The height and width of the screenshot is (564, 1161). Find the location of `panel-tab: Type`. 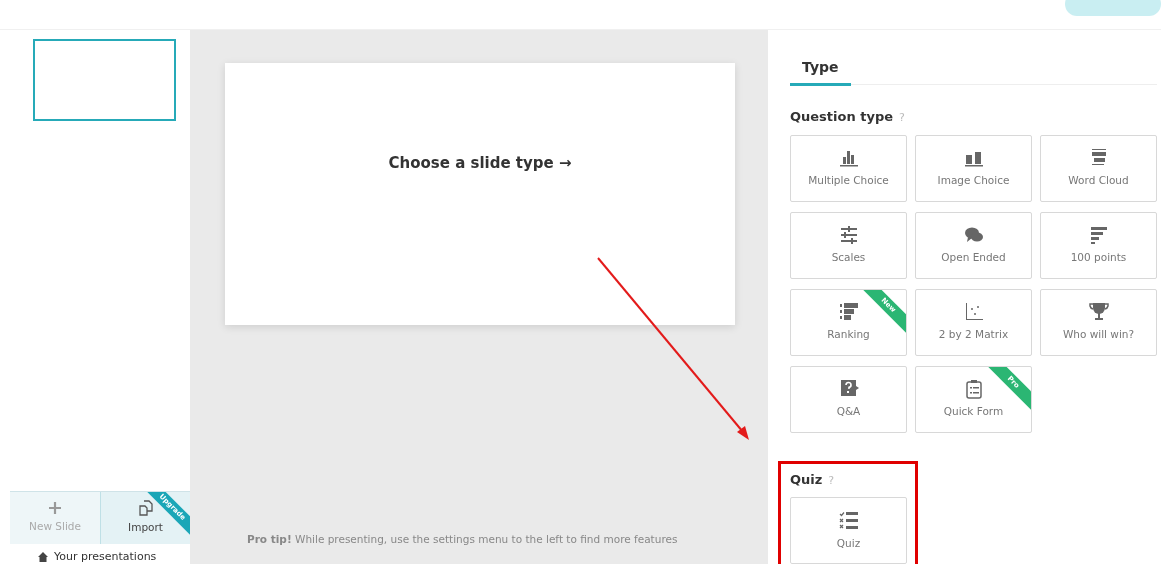

panel-tab: Type is located at coordinates (820, 69).